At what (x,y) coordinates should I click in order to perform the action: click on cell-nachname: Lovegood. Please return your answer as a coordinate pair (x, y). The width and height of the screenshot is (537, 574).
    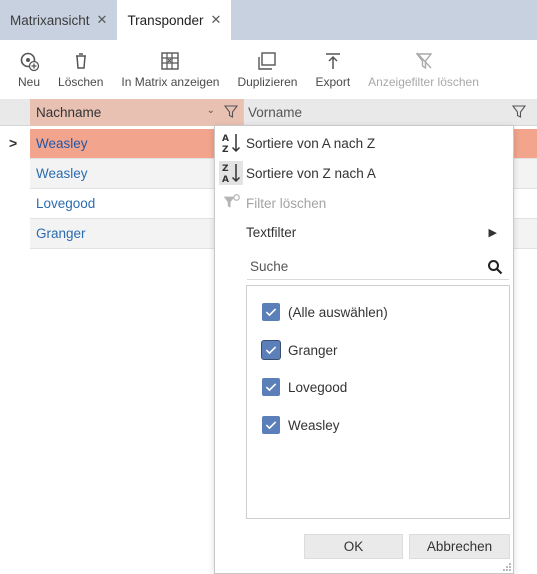
    Looking at the image, I should click on (65, 203).